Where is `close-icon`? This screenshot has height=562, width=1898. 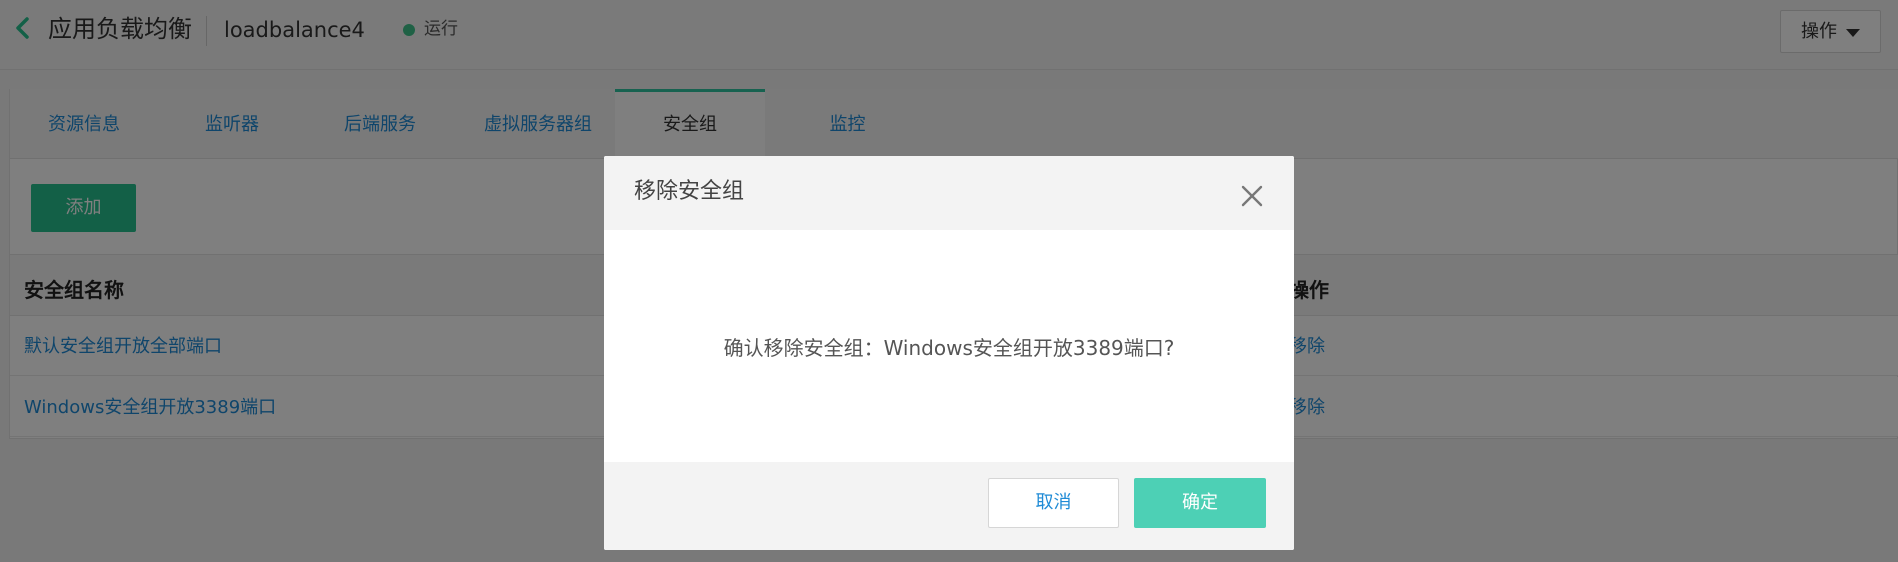 close-icon is located at coordinates (1252, 196).